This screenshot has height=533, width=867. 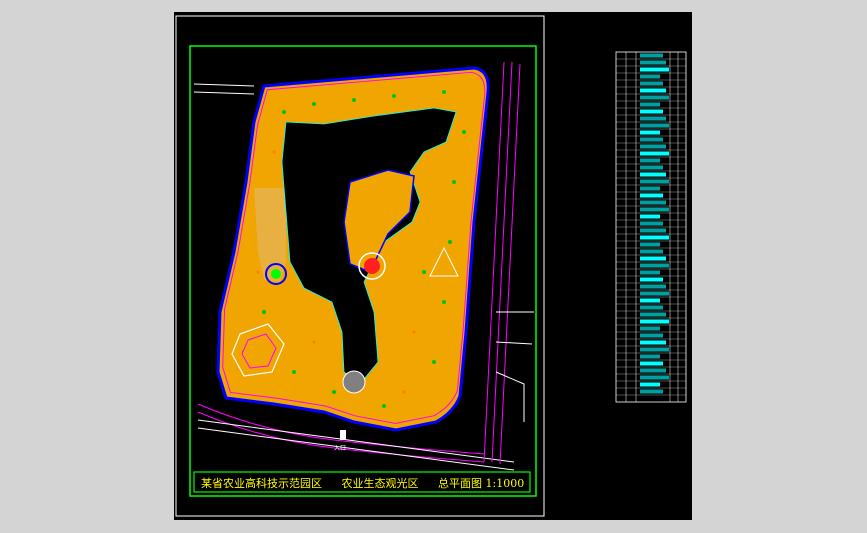 I want to click on entrance-gate-icon, so click(x=343, y=435).